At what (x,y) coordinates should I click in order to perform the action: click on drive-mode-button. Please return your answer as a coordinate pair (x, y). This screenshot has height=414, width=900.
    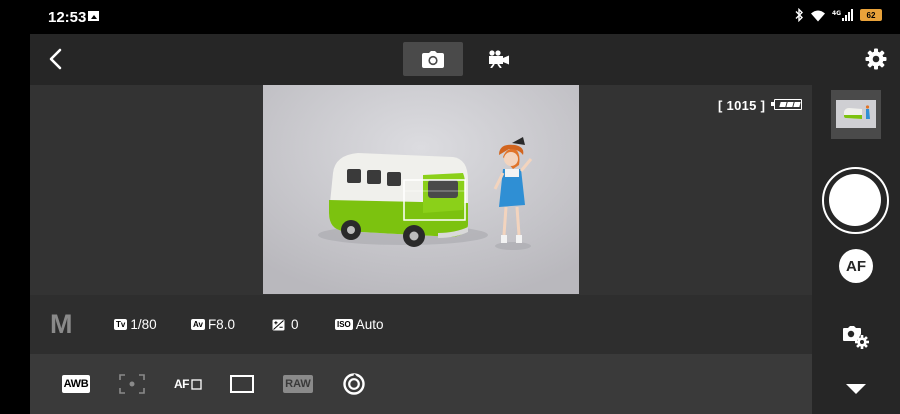
    Looking at the image, I should click on (354, 384).